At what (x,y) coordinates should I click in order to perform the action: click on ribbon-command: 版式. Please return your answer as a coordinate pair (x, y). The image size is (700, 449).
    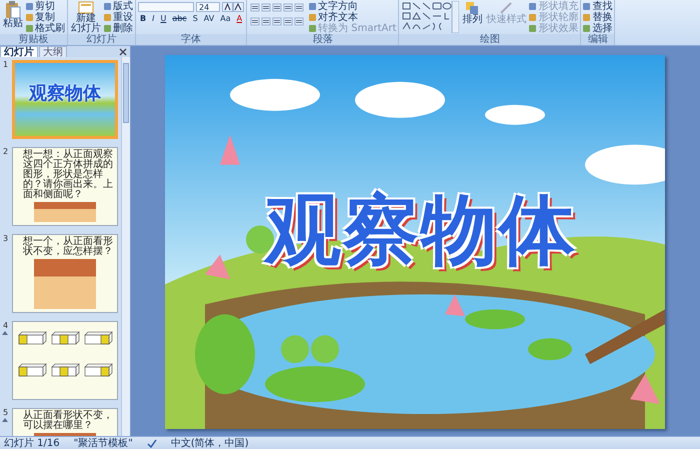
    Looking at the image, I should click on (118, 6).